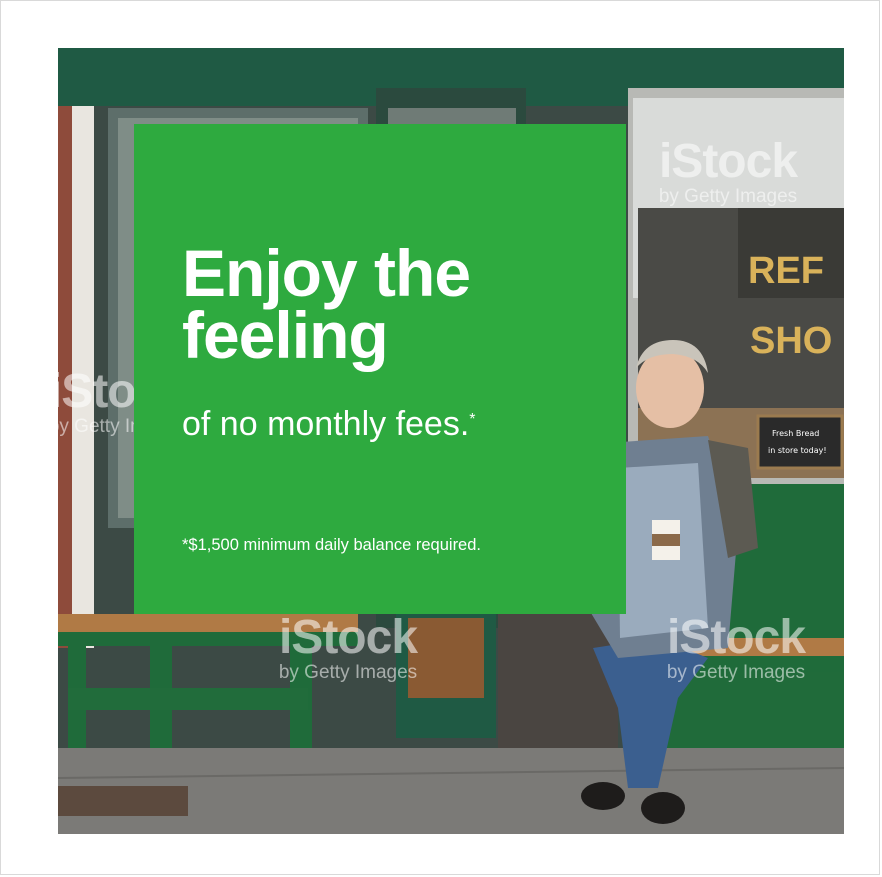 The height and width of the screenshot is (877, 882). What do you see at coordinates (472, 419) in the screenshot?
I see `footnote-mark: *` at bounding box center [472, 419].